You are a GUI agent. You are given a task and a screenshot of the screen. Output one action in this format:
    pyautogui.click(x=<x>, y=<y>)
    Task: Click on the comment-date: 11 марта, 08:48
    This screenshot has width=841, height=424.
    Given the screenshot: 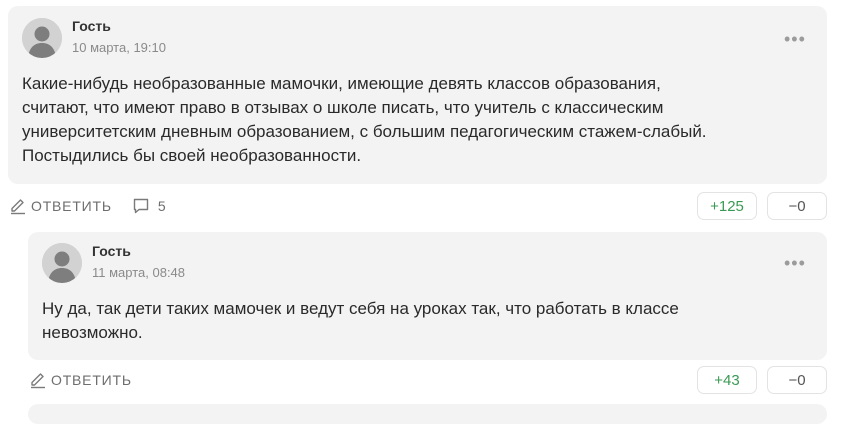 What is the action you would take?
    pyautogui.click(x=139, y=272)
    